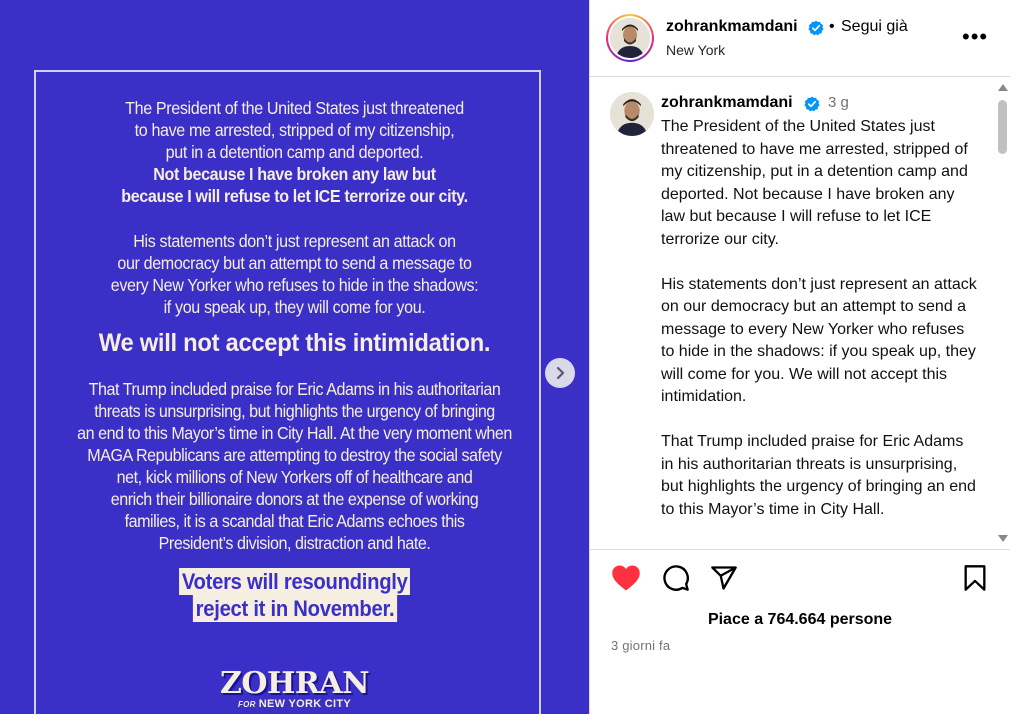 Image resolution: width=1024 pixels, height=714 pixels. Describe the element at coordinates (732, 27) in the screenshot. I see `header-username: zohrankmamdani` at that location.